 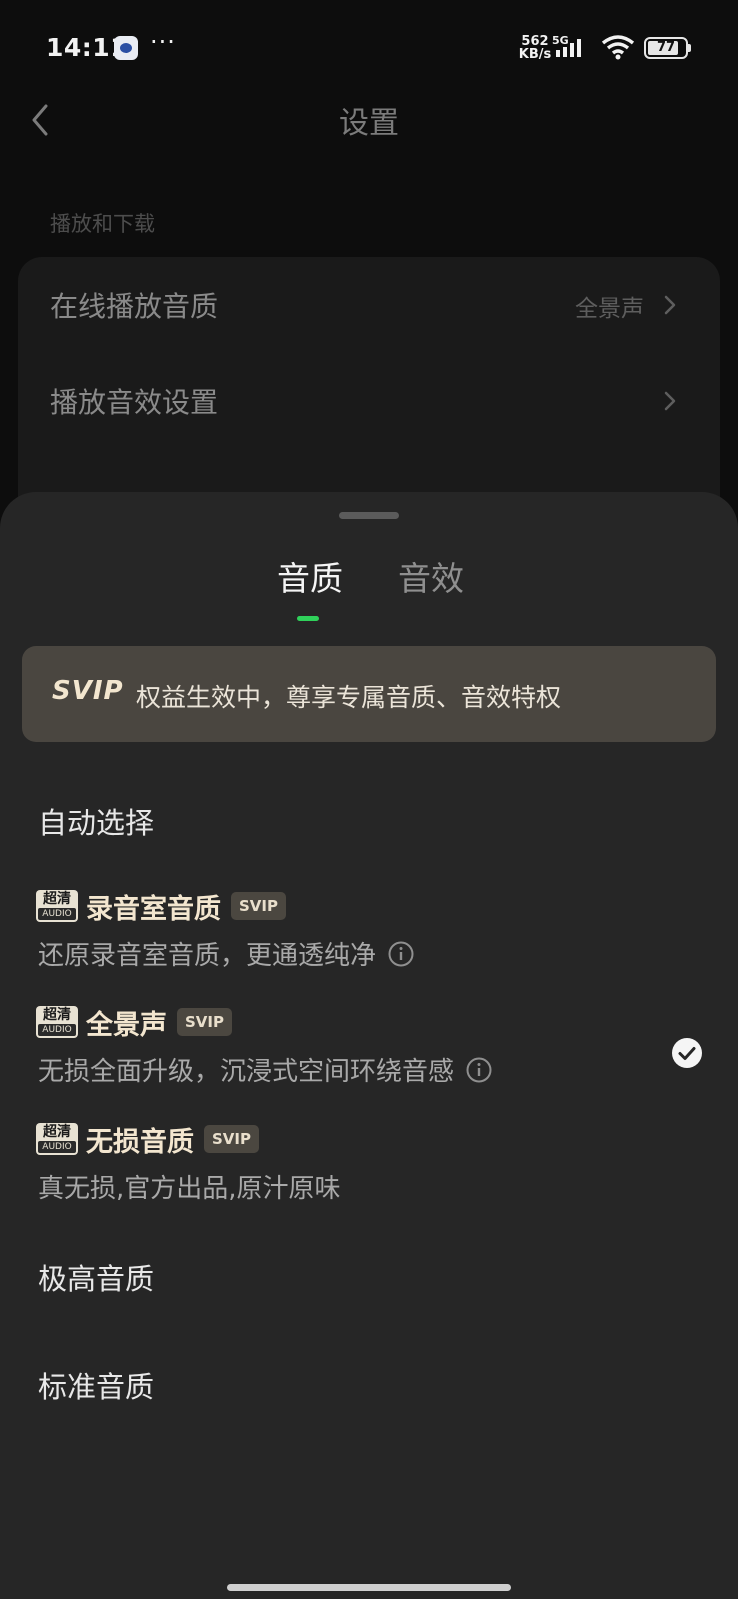 What do you see at coordinates (369, 123) in the screenshot?
I see `page-title: 设置` at bounding box center [369, 123].